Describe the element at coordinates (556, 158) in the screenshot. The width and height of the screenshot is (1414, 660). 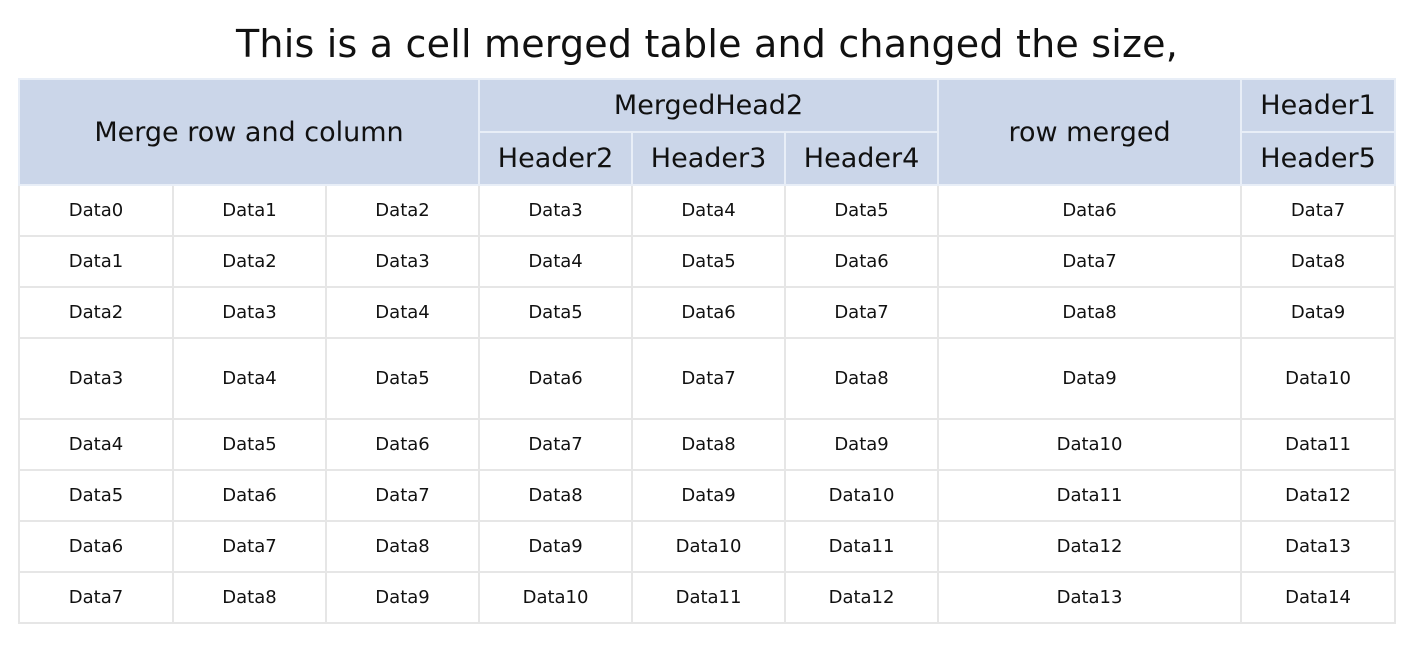
I see `header-header2: Header2` at that location.